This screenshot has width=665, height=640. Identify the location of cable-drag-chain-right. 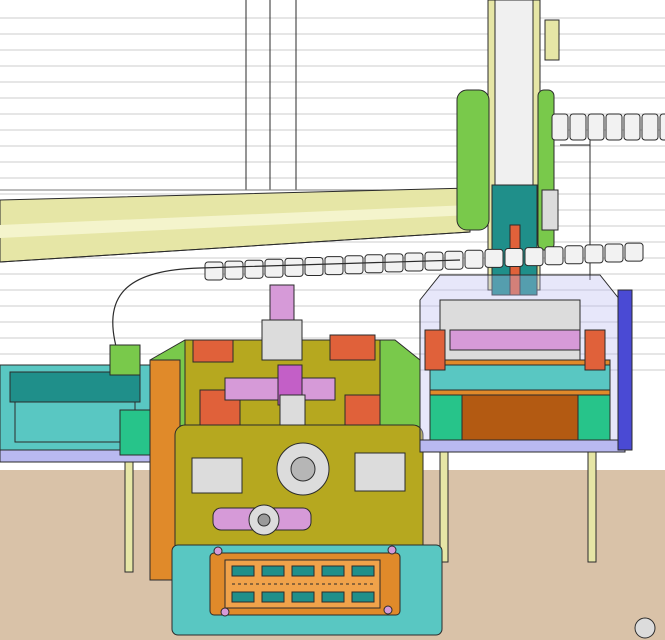
(608, 127).